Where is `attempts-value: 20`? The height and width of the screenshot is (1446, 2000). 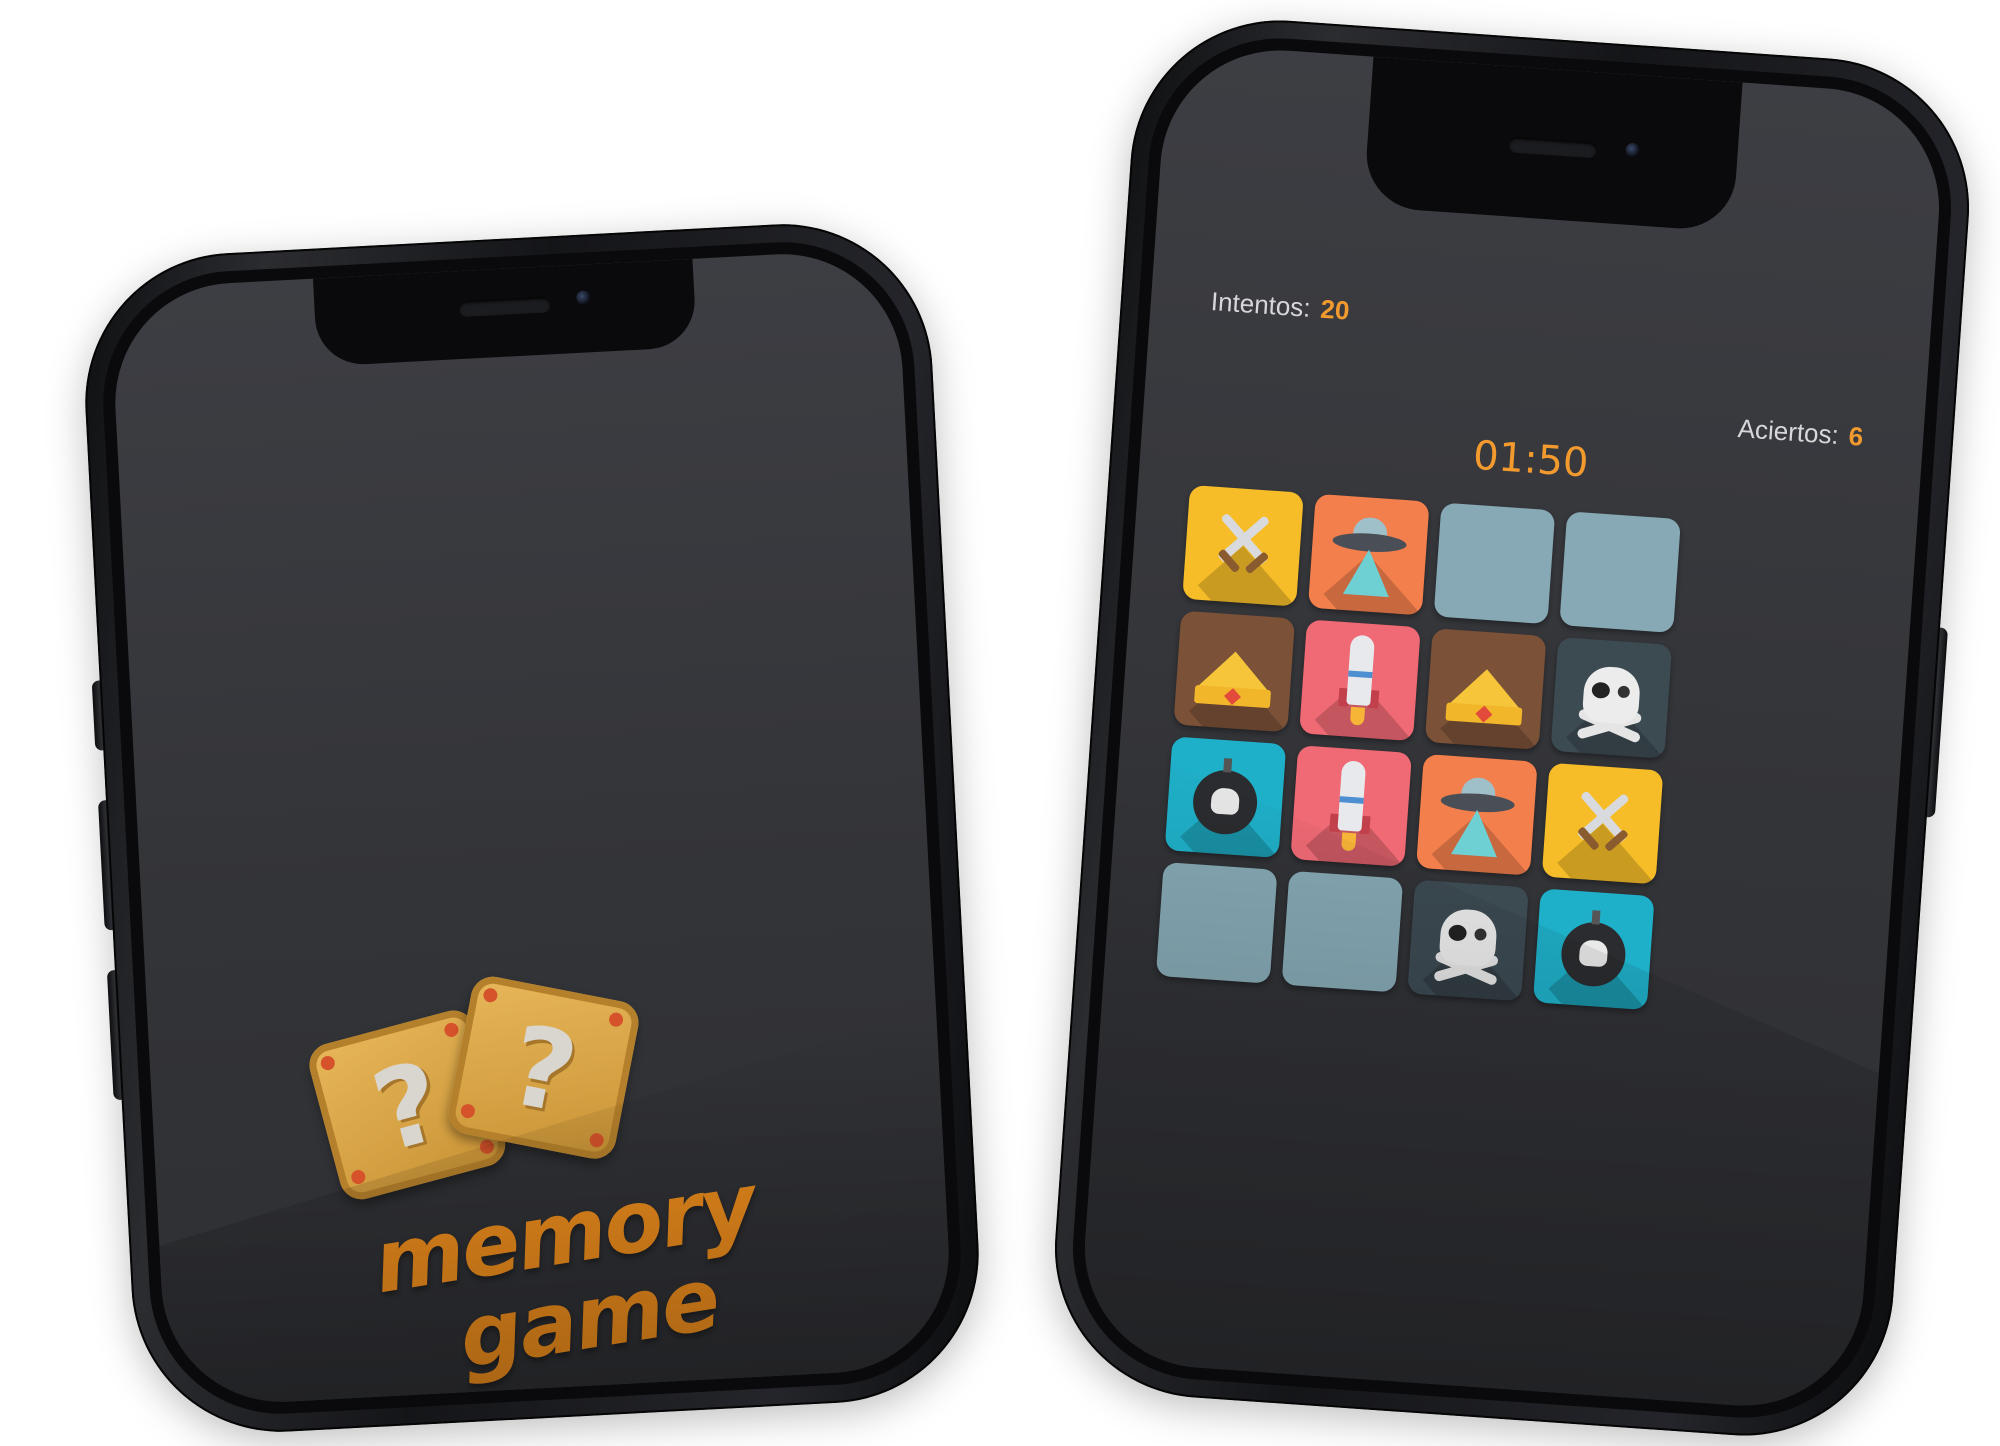 attempts-value: 20 is located at coordinates (1335, 309).